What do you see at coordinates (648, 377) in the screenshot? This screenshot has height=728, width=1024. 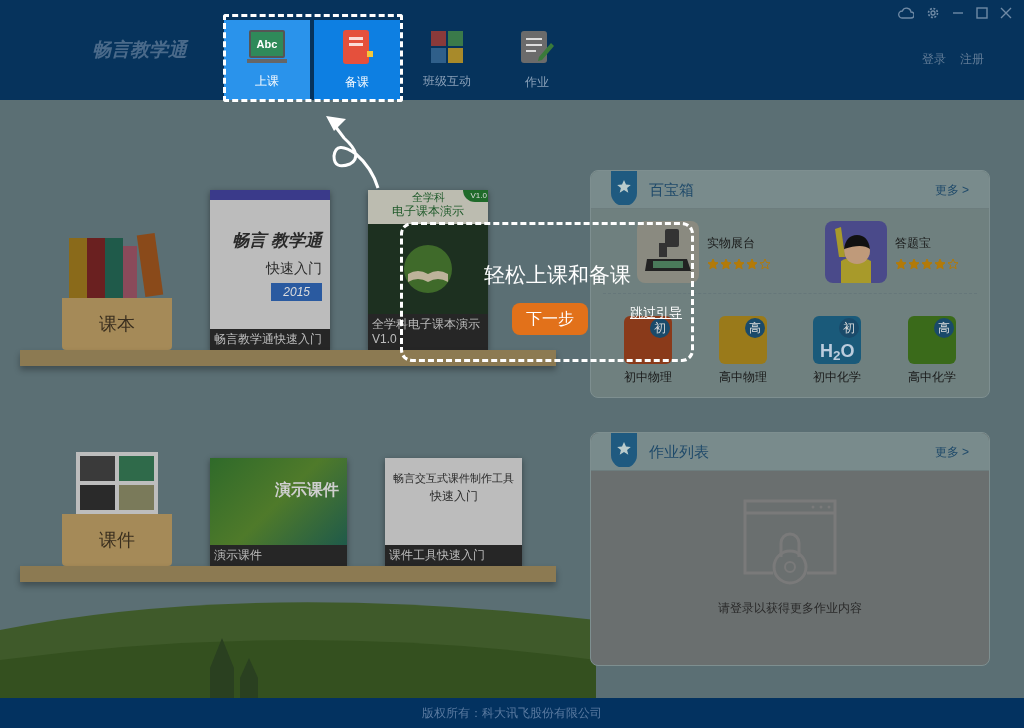 I see `app-name: 初中物理` at bounding box center [648, 377].